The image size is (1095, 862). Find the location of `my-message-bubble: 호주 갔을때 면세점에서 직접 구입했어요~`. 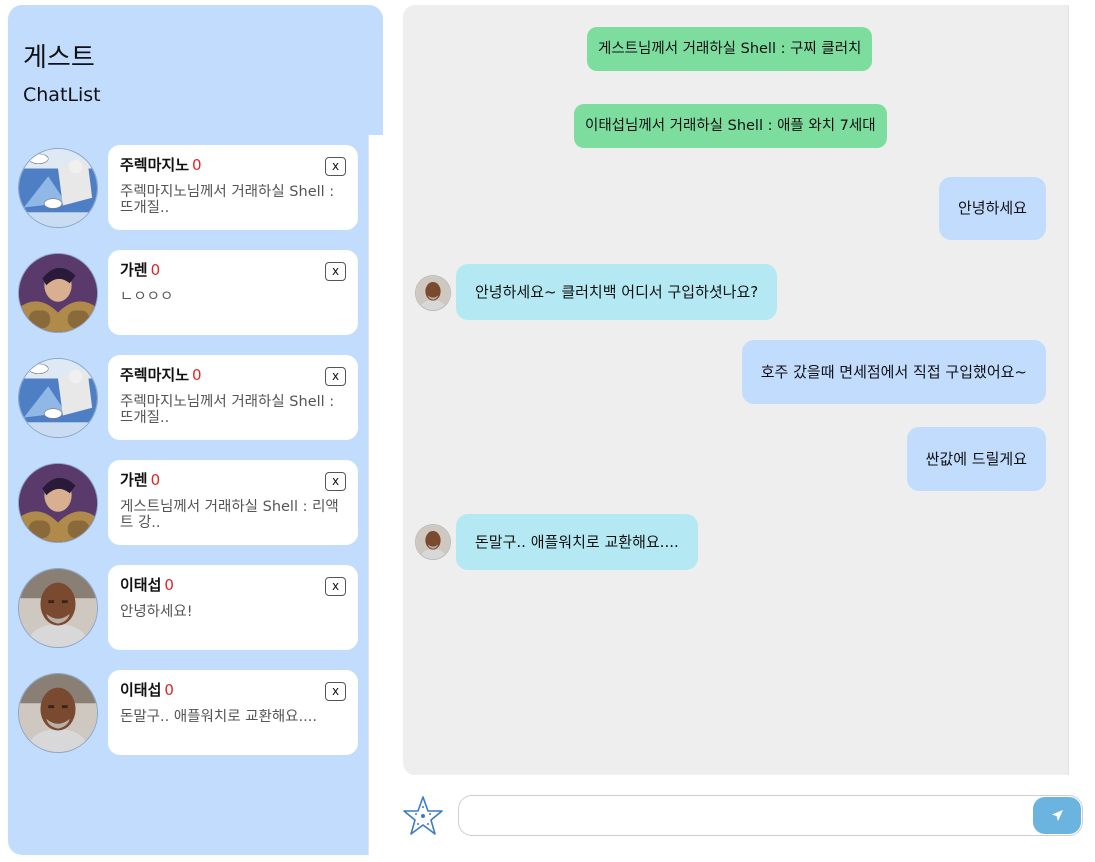

my-message-bubble: 호주 갔을때 면세점에서 직접 구입했어요~ is located at coordinates (893, 372).